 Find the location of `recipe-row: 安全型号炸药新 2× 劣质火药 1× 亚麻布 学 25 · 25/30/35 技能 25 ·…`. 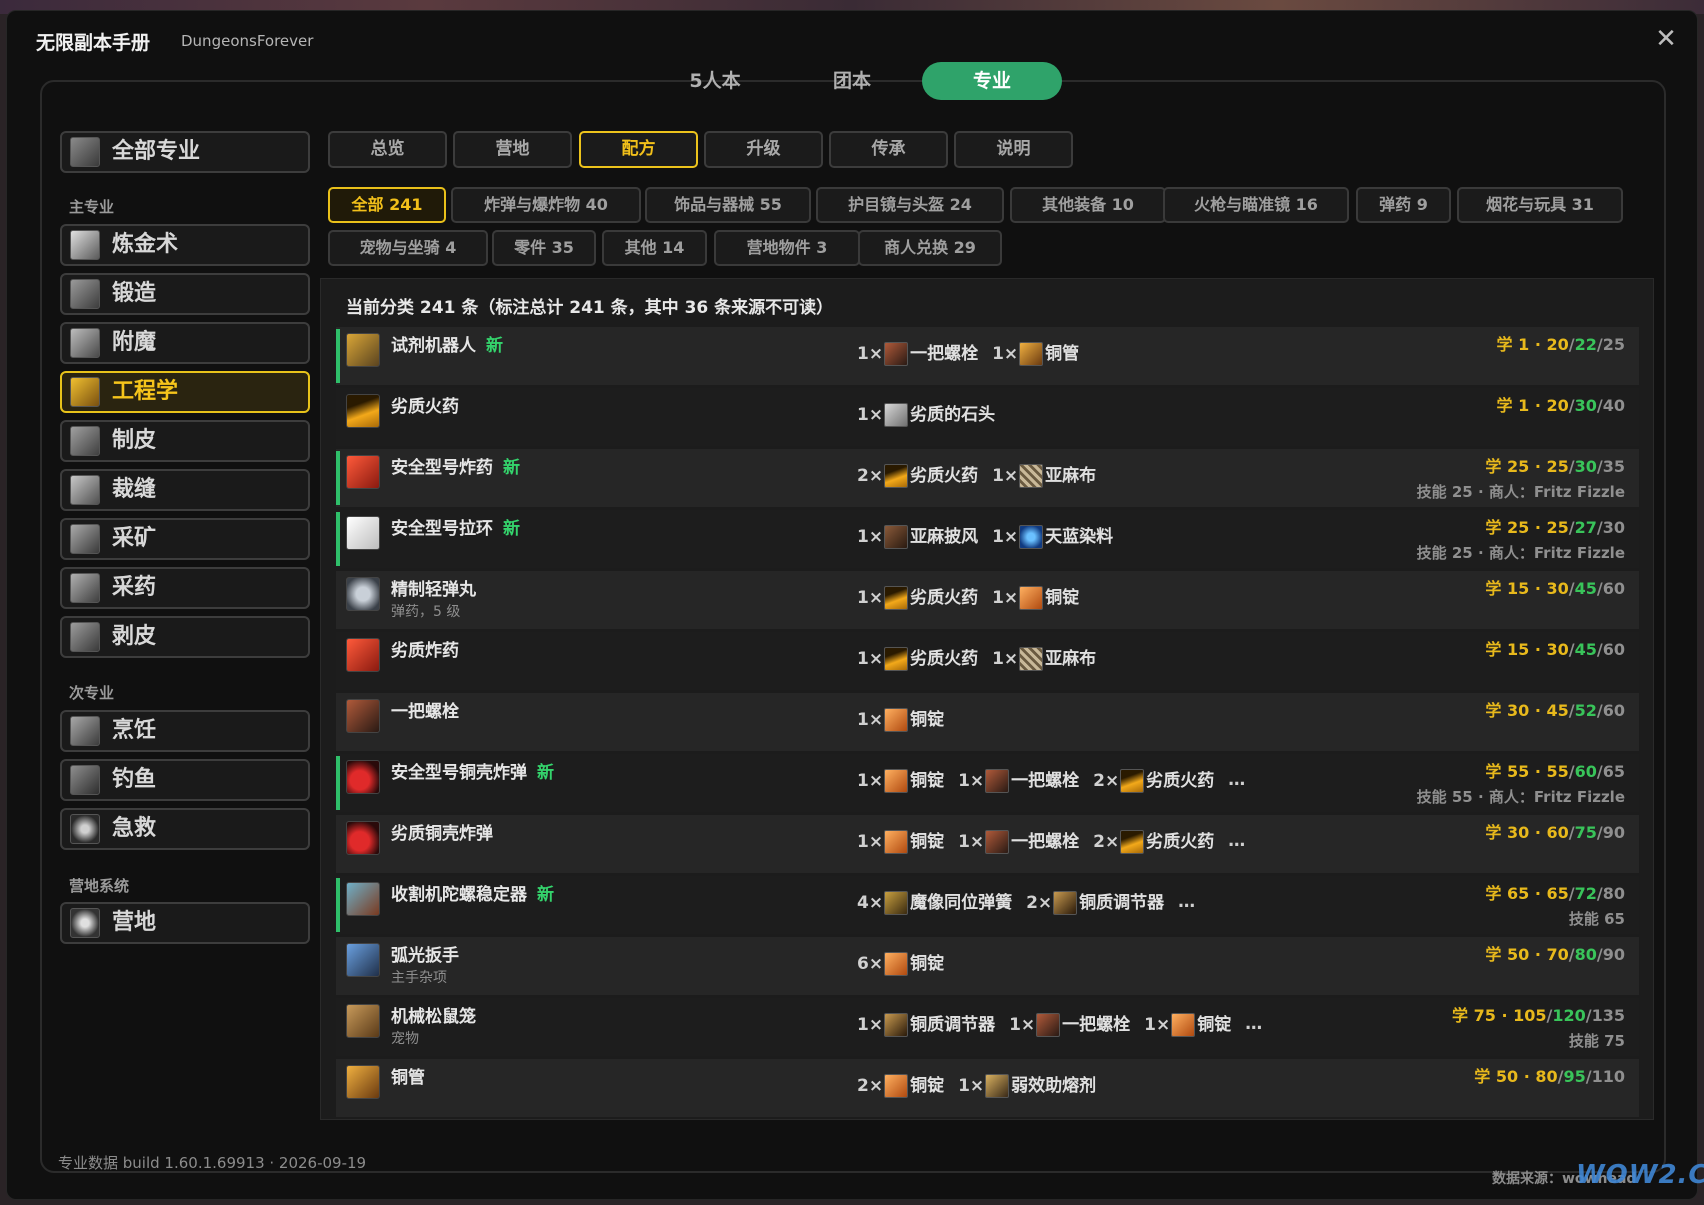

recipe-row: 安全型号炸药新 2× 劣质火药 1× 亚麻布 学 25 · 25/30/35 技能 25 ·… is located at coordinates (987, 478).